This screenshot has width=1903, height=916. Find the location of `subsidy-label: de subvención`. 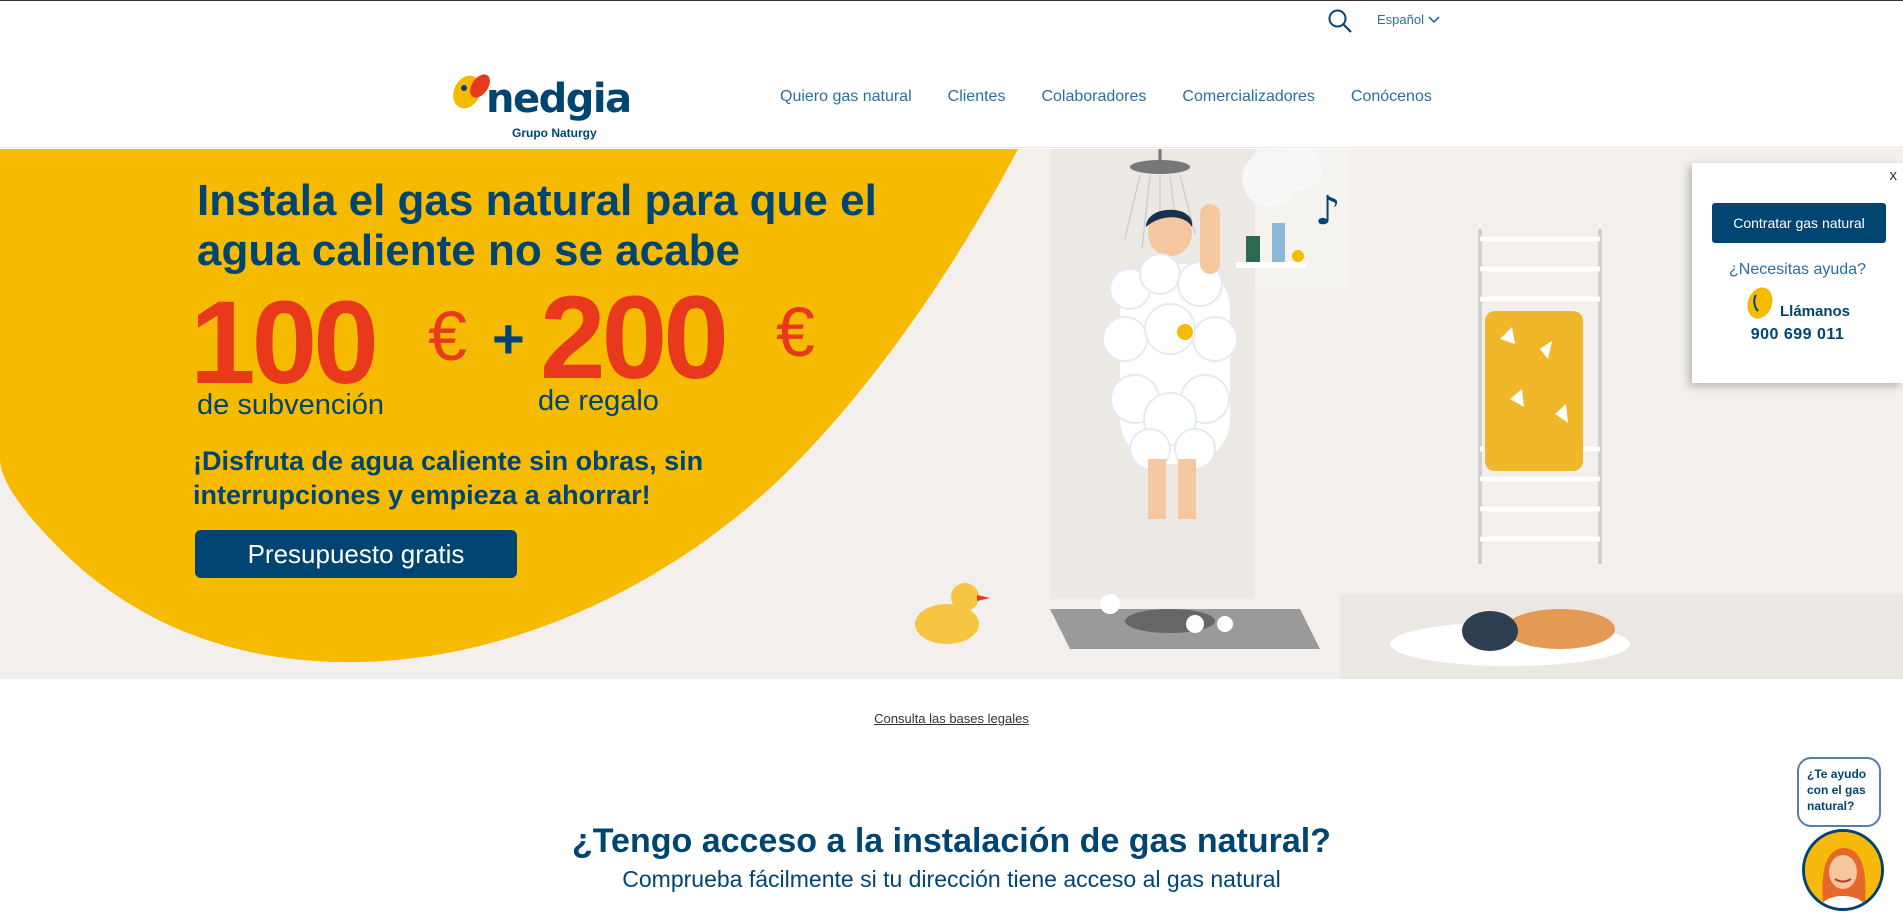

subsidy-label: de subvención is located at coordinates (291, 405).